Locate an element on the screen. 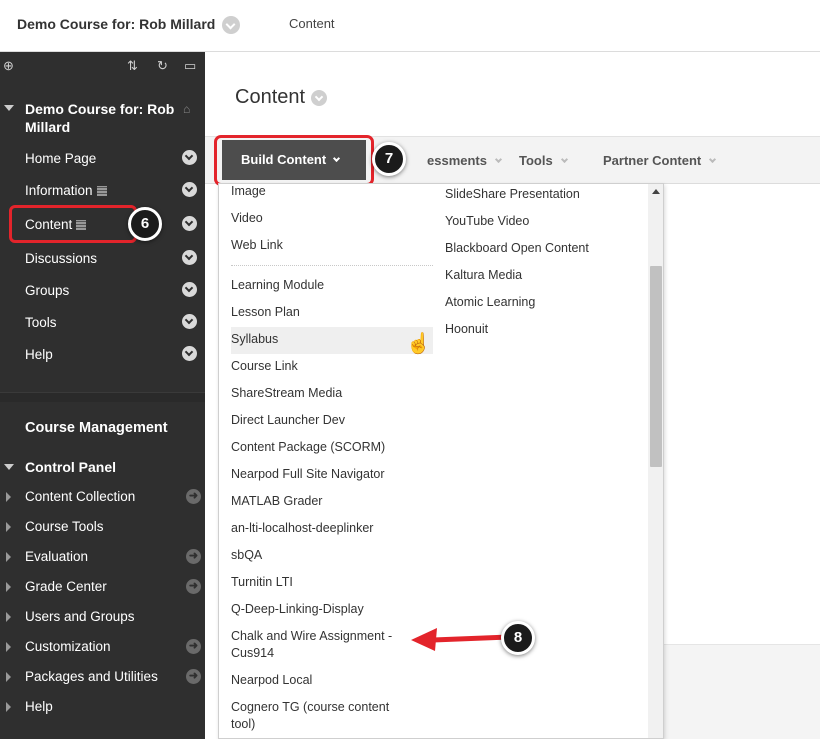 The height and width of the screenshot is (739, 820). cp-item-help: Help is located at coordinates (39, 706).